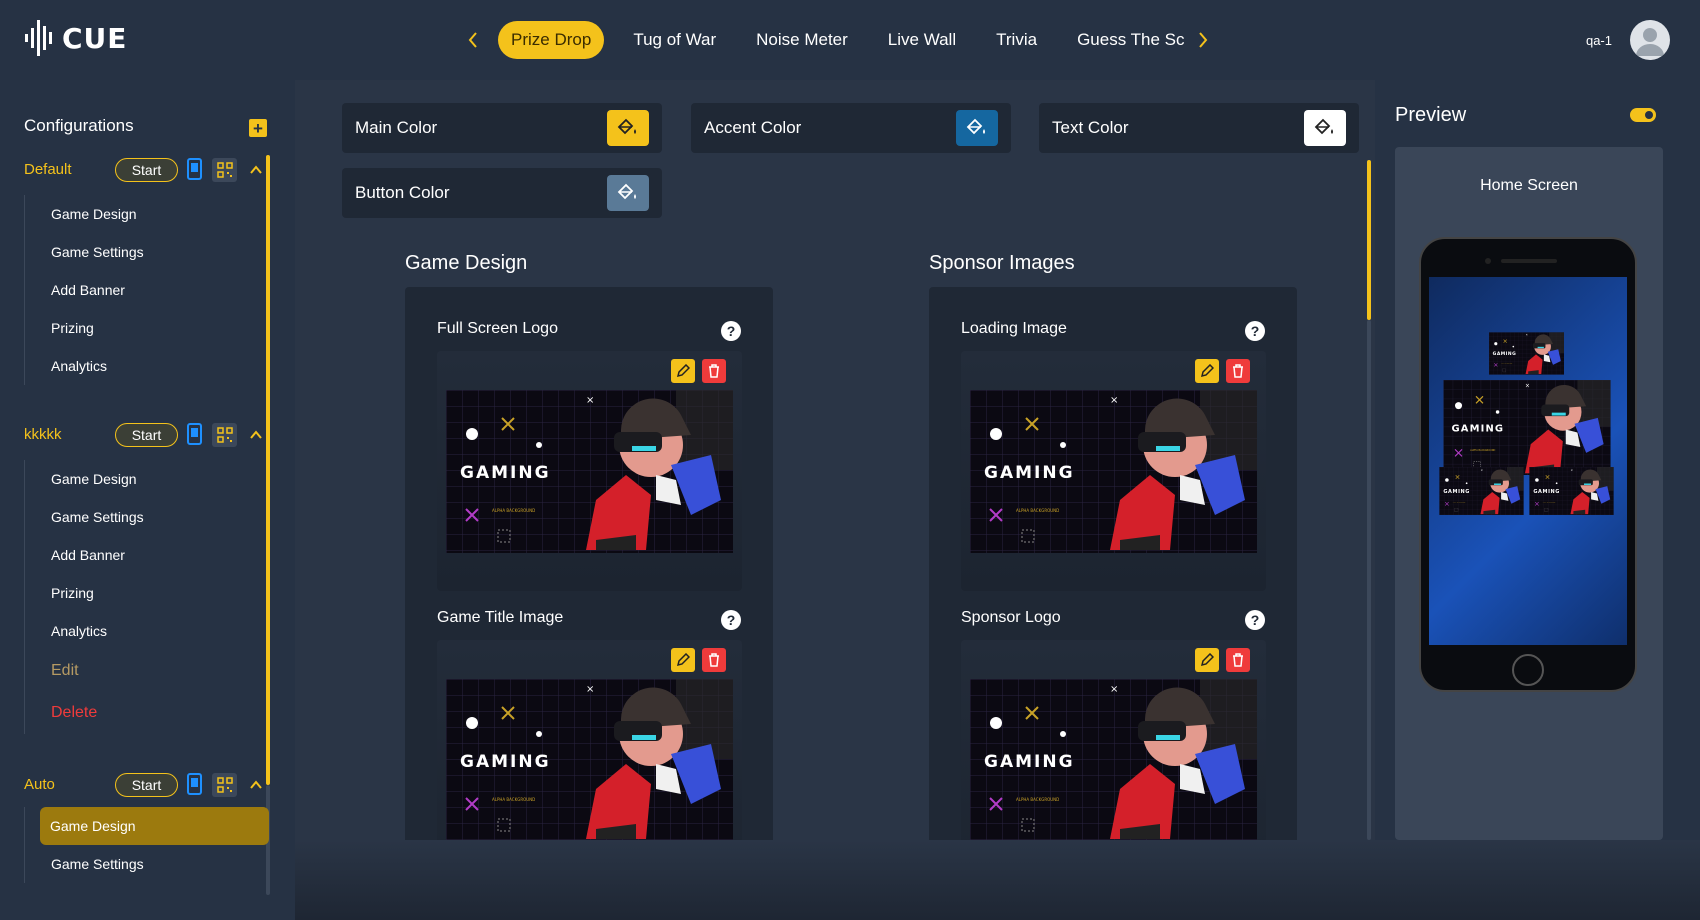 This screenshot has height=920, width=1700. What do you see at coordinates (1325, 128) in the screenshot?
I see `text-color-picker` at bounding box center [1325, 128].